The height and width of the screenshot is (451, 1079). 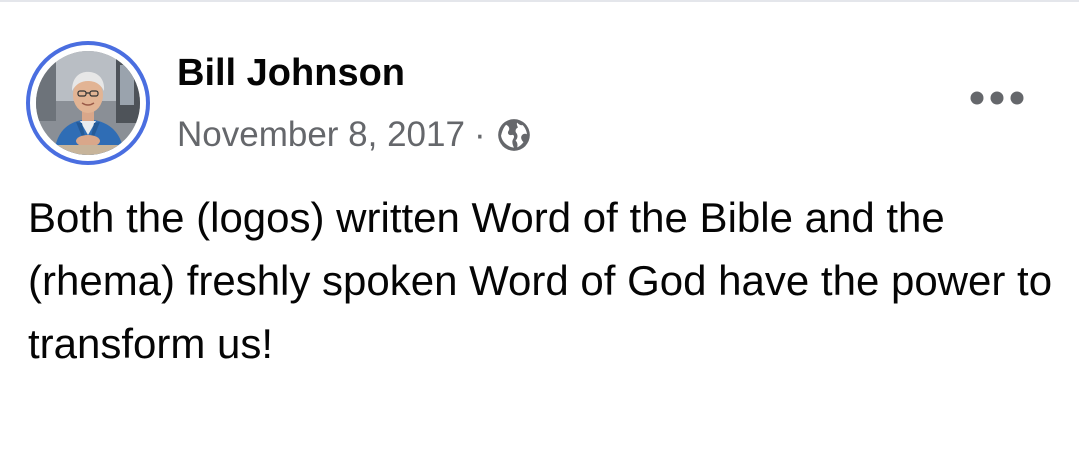 I want to click on avatar, so click(x=88, y=103).